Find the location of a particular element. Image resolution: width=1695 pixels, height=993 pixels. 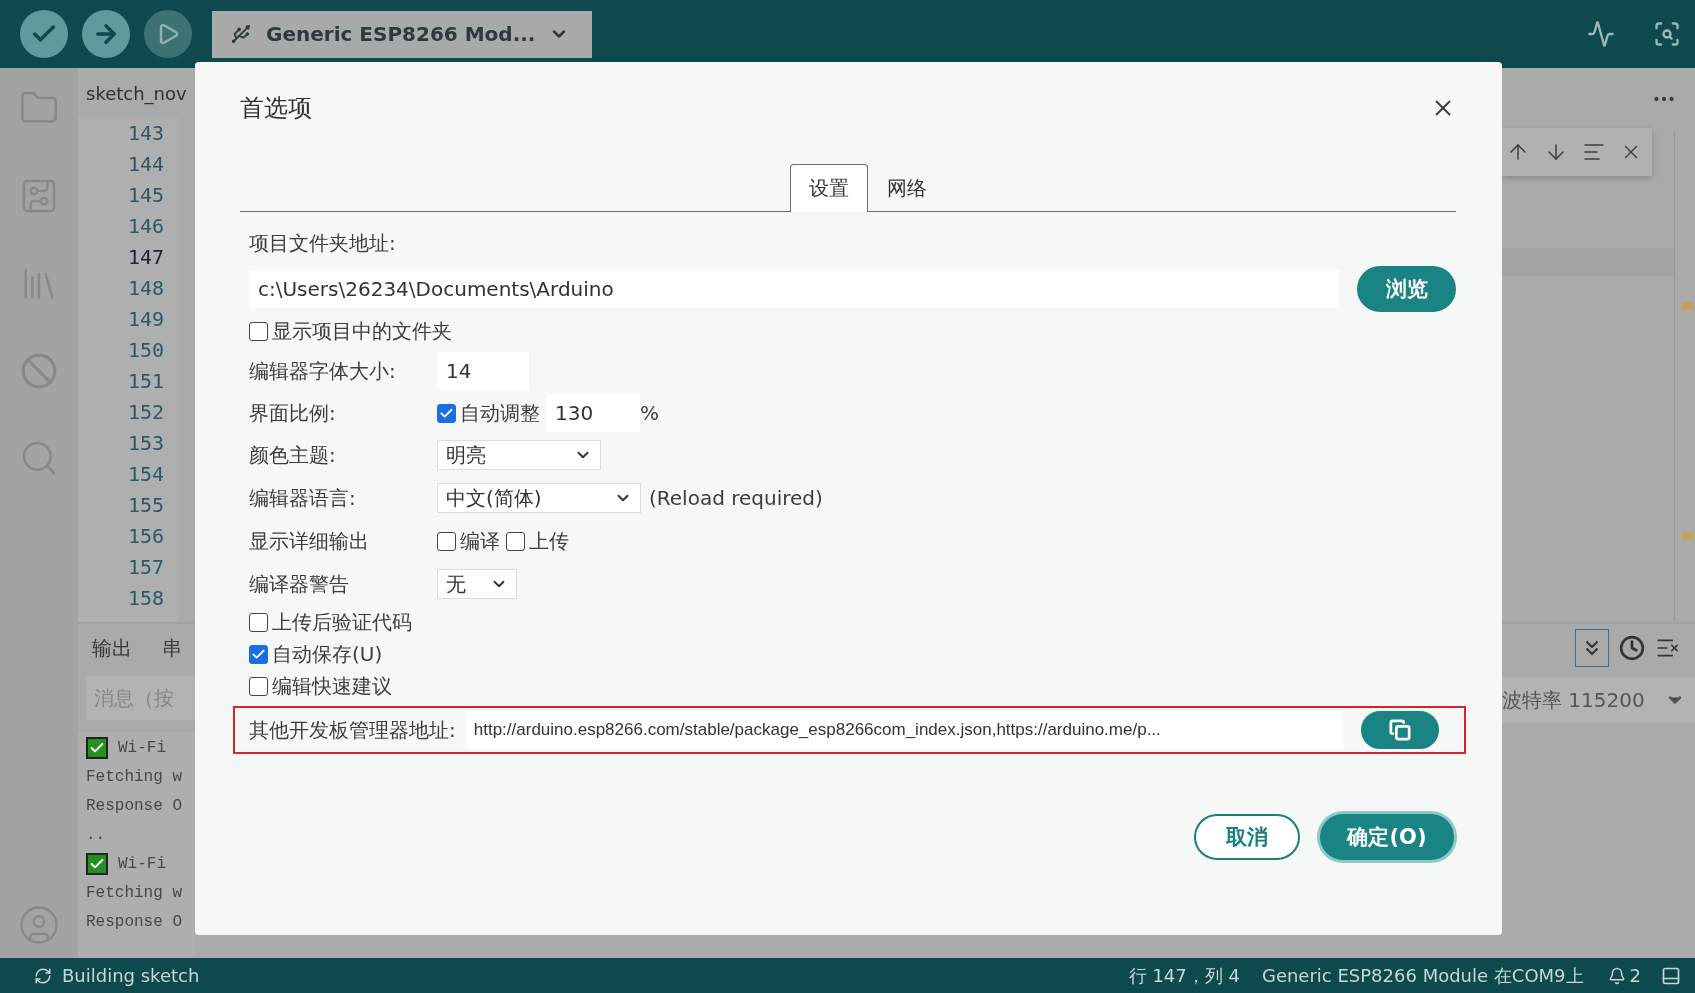

line-number: 158 is located at coordinates (145, 598).